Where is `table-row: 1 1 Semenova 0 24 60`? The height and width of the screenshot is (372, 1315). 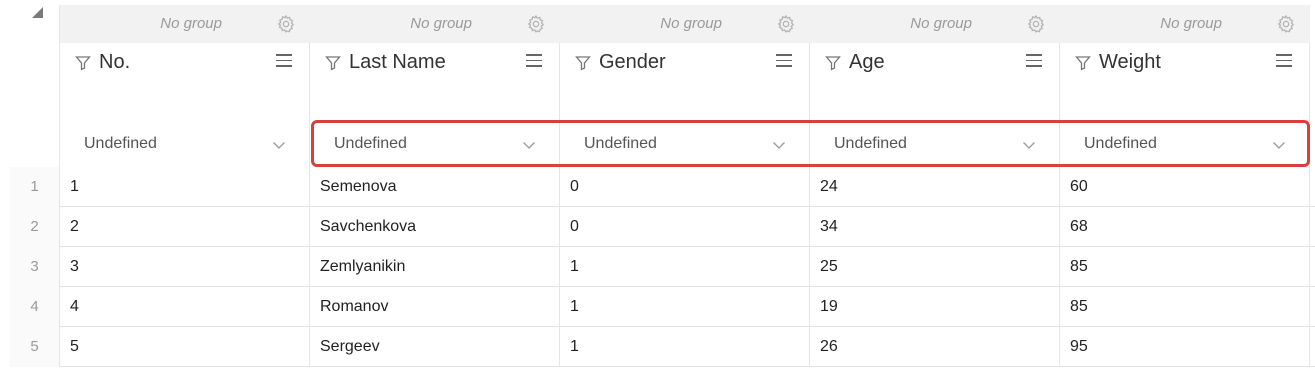
table-row: 1 1 Semenova 0 24 60 is located at coordinates (662, 187).